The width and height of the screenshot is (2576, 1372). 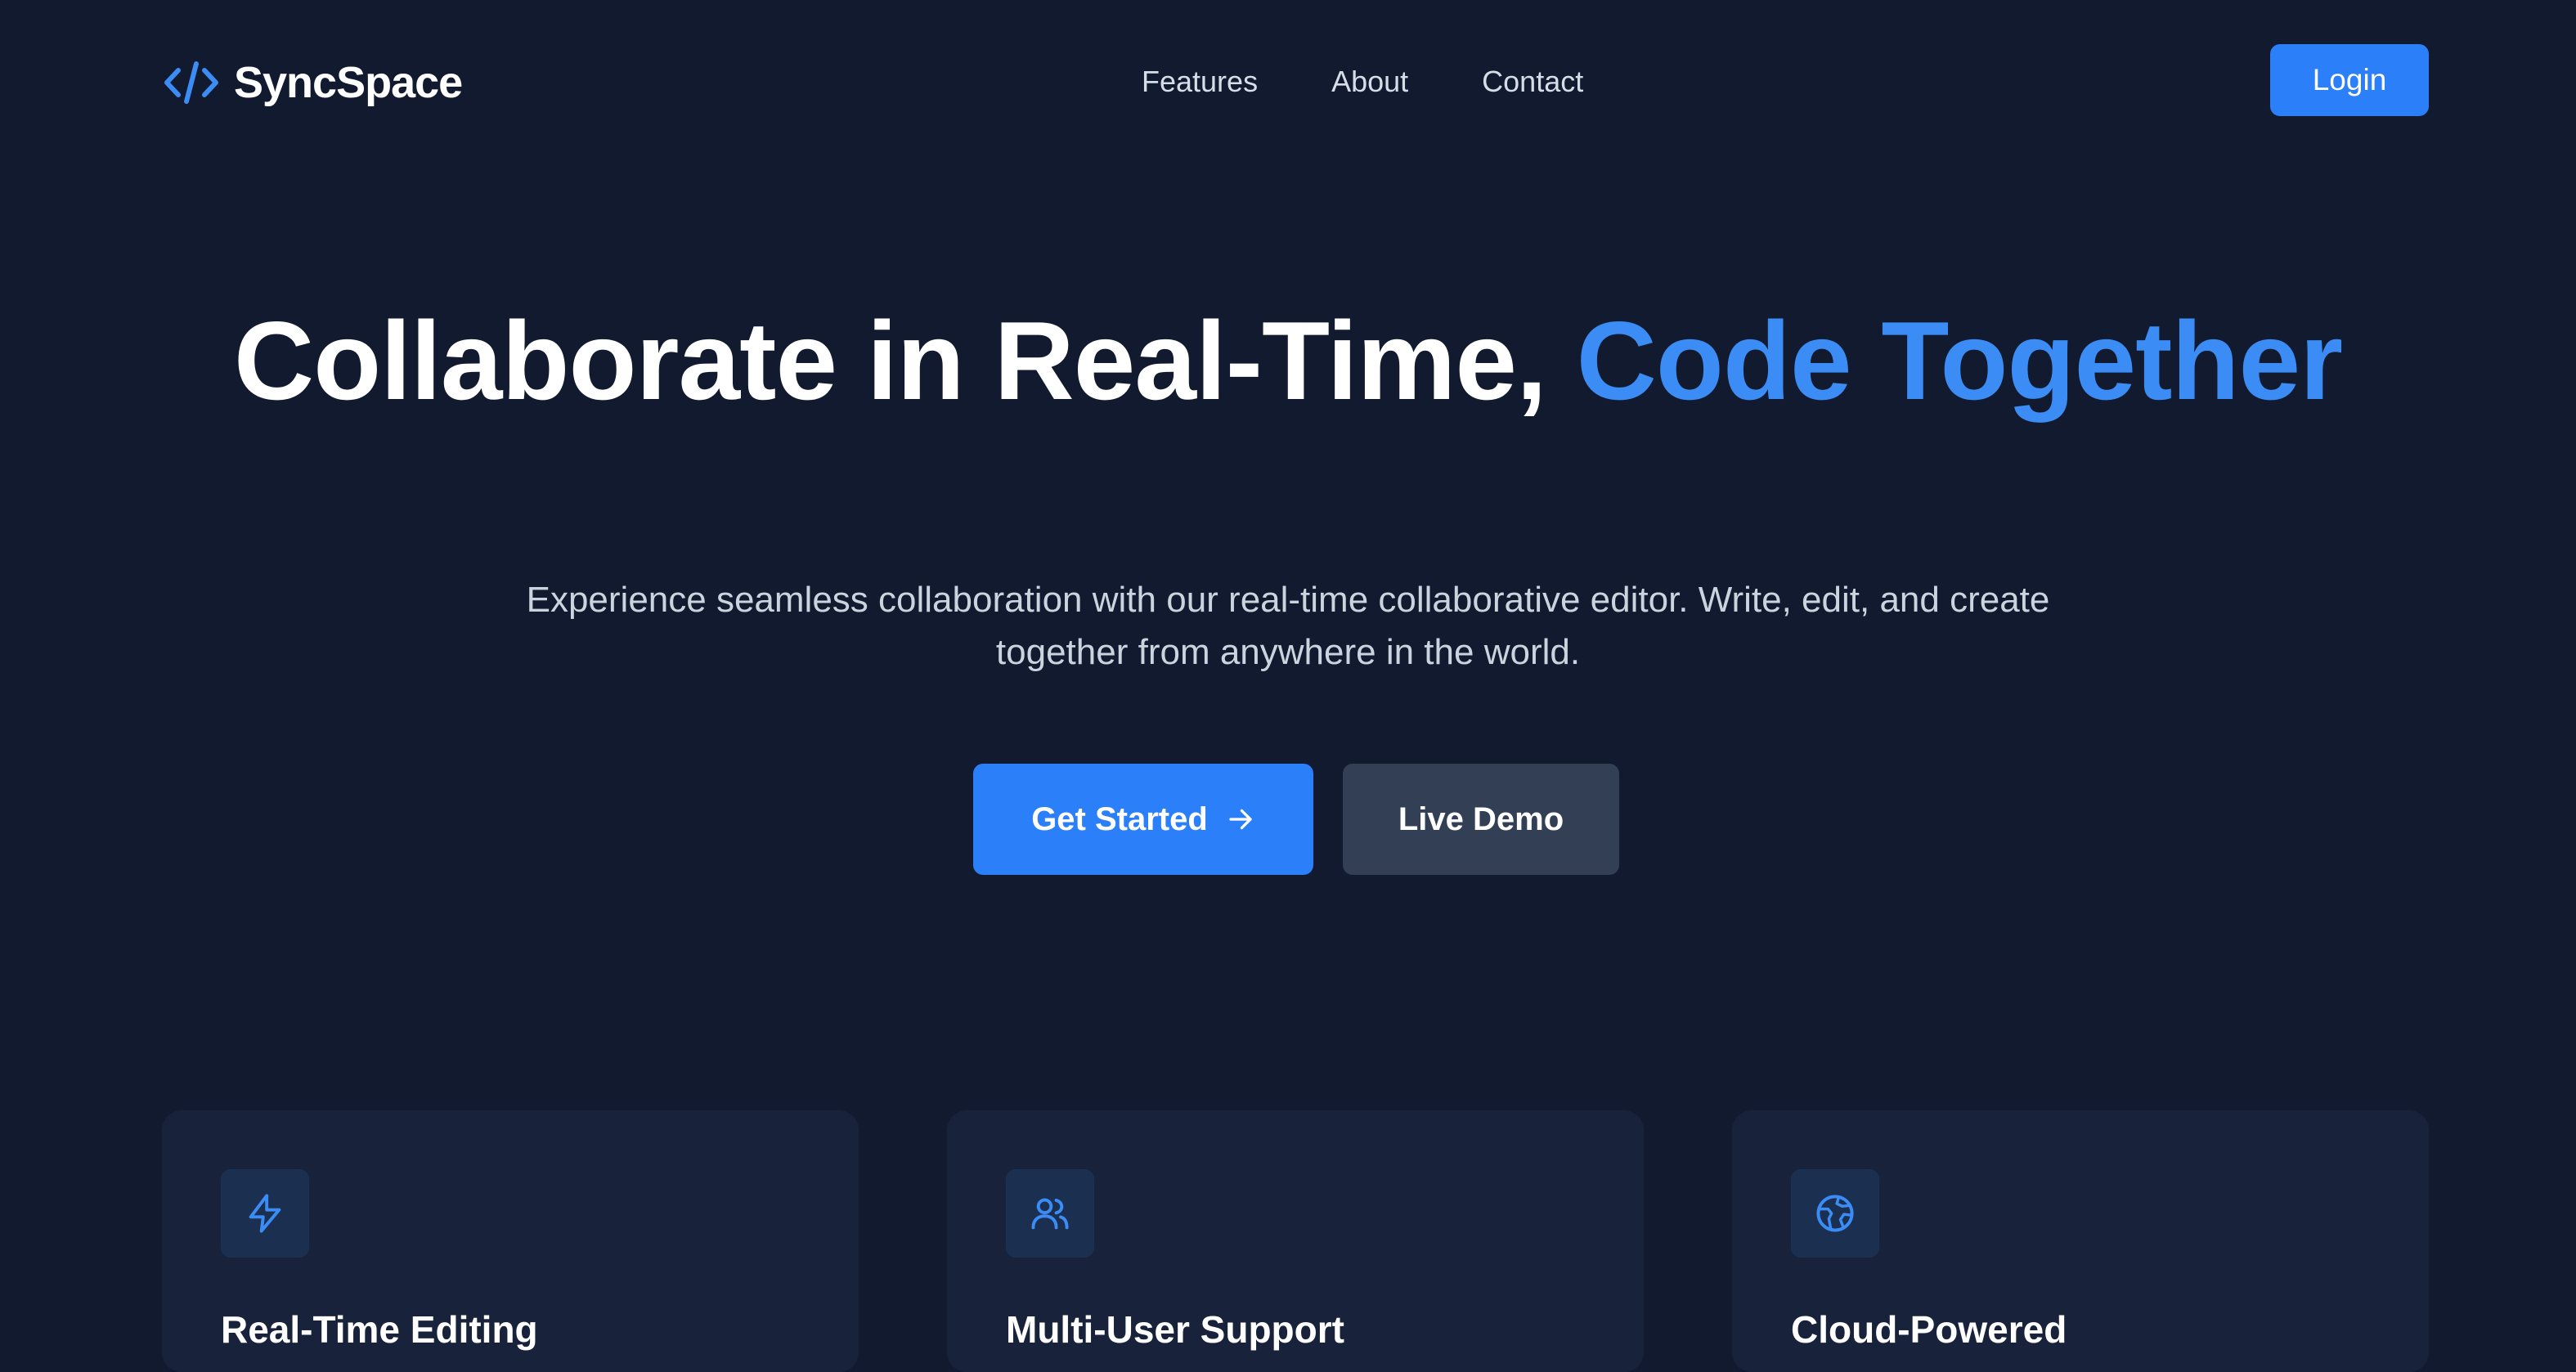 I want to click on globe-icon, so click(x=1835, y=1213).